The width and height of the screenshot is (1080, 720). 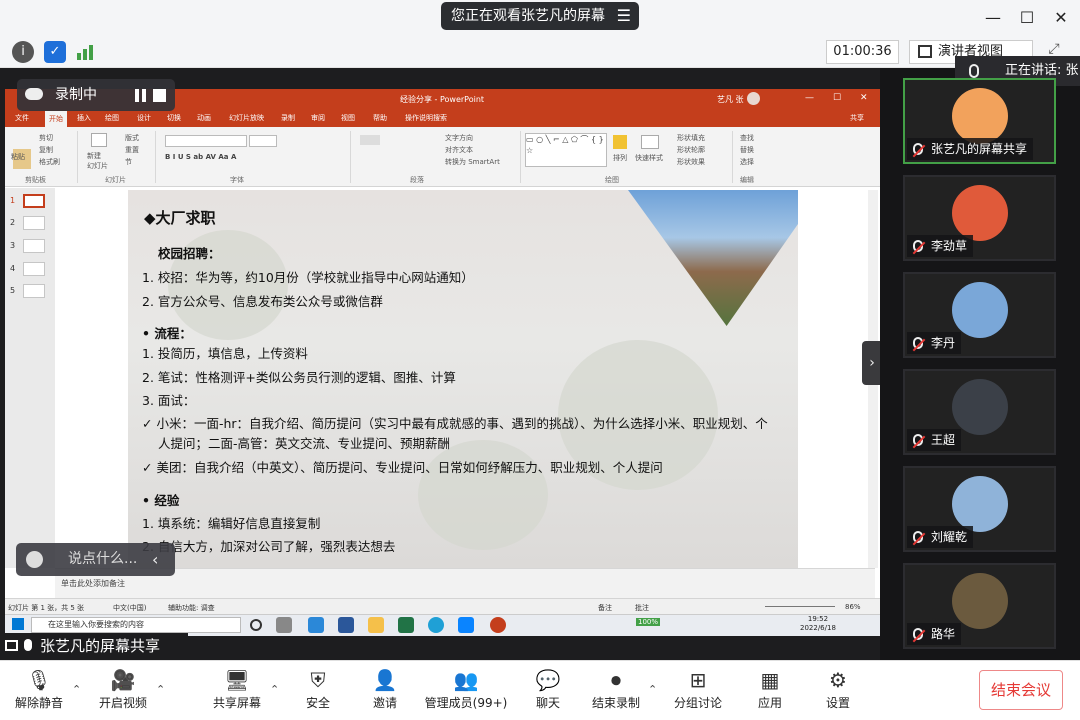 What do you see at coordinates (112, 118) in the screenshot?
I see `ppt-tab: 绘图` at bounding box center [112, 118].